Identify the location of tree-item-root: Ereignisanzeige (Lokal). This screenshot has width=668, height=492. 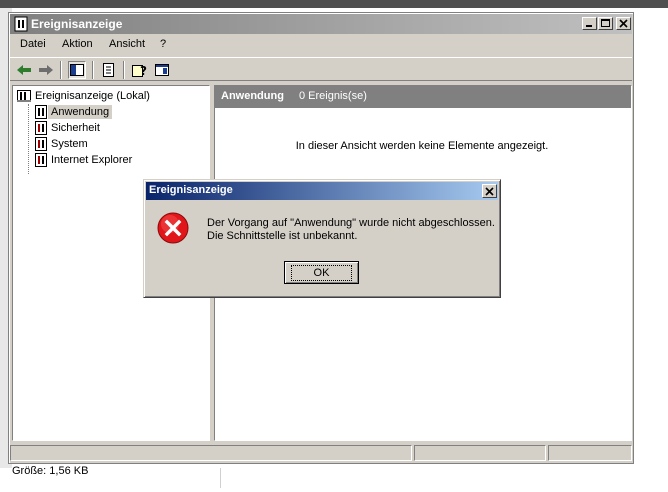
(84, 96).